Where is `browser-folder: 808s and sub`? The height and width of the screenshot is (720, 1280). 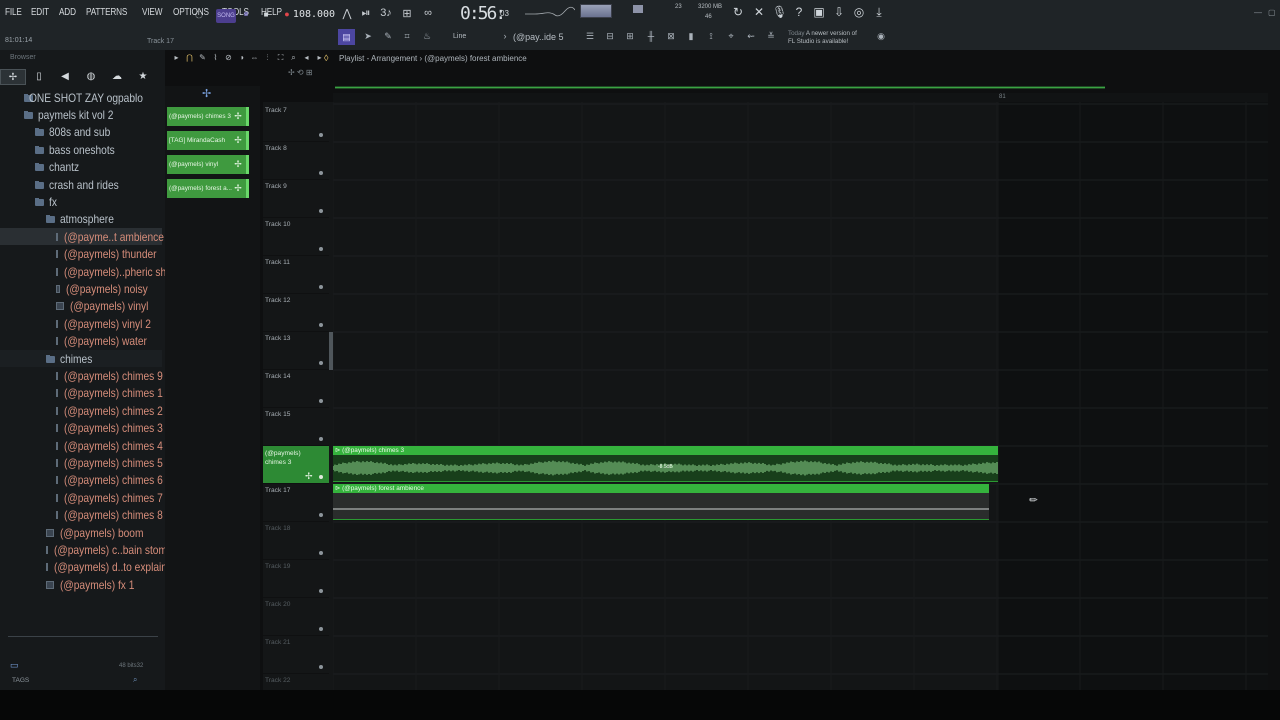
browser-folder: 808s and sub is located at coordinates (81, 132).